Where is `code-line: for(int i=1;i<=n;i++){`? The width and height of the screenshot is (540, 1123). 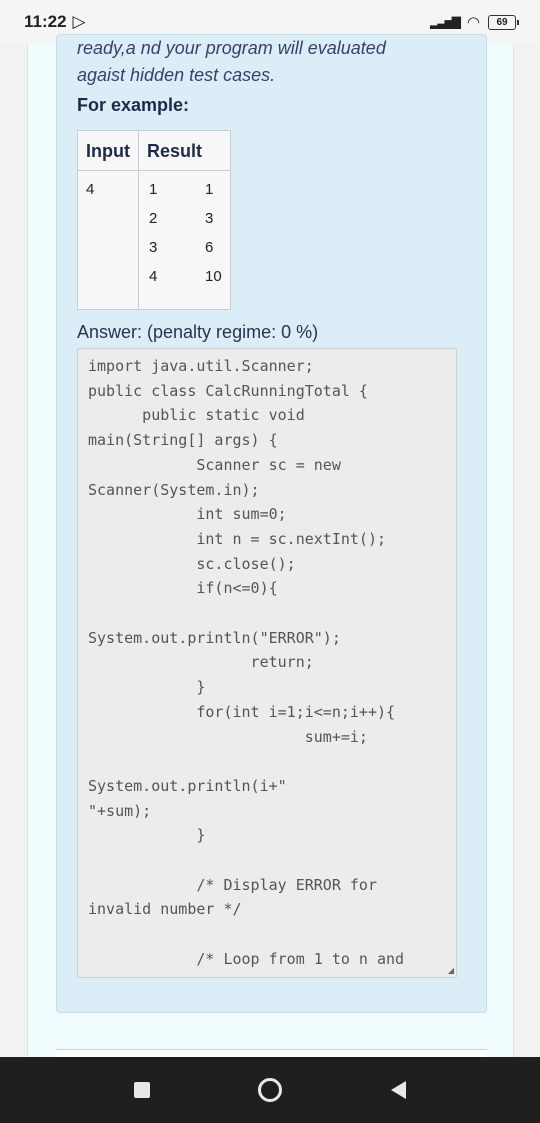
code-line: for(int i=1;i<=n;i++){ is located at coordinates (242, 711).